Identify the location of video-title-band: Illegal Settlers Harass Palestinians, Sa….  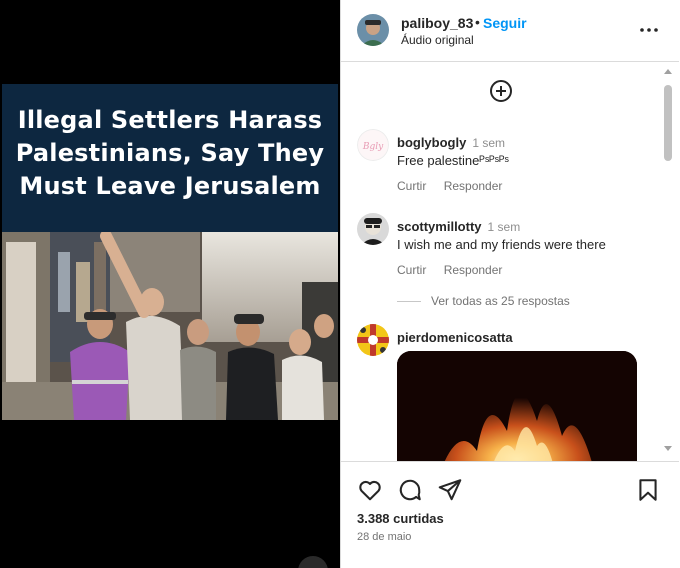
(170, 158).